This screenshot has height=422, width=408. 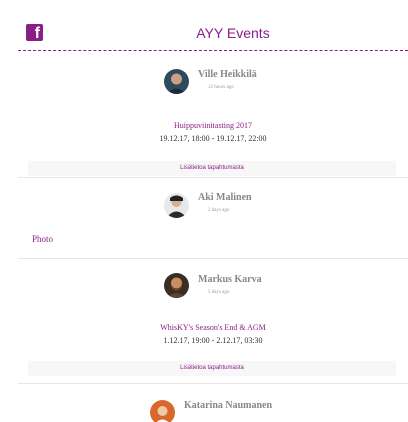 What do you see at coordinates (213, 138) in the screenshot?
I see `event-dates: 19.12.17, 18:00 - 19.12.17, 22:00` at bounding box center [213, 138].